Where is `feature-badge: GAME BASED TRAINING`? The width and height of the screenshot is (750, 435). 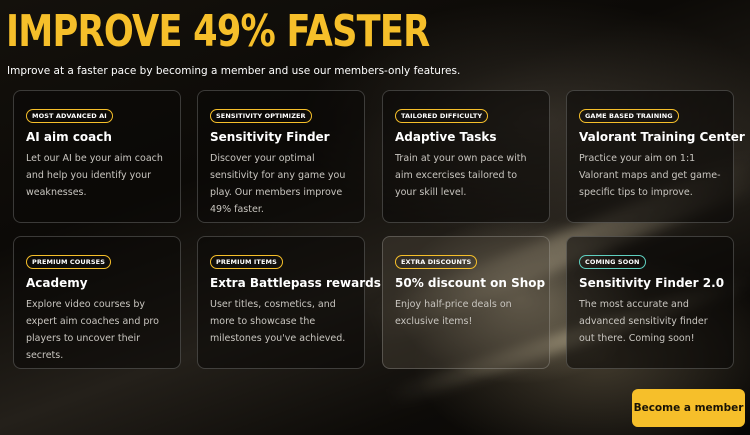 feature-badge: GAME BASED TRAINING is located at coordinates (629, 116).